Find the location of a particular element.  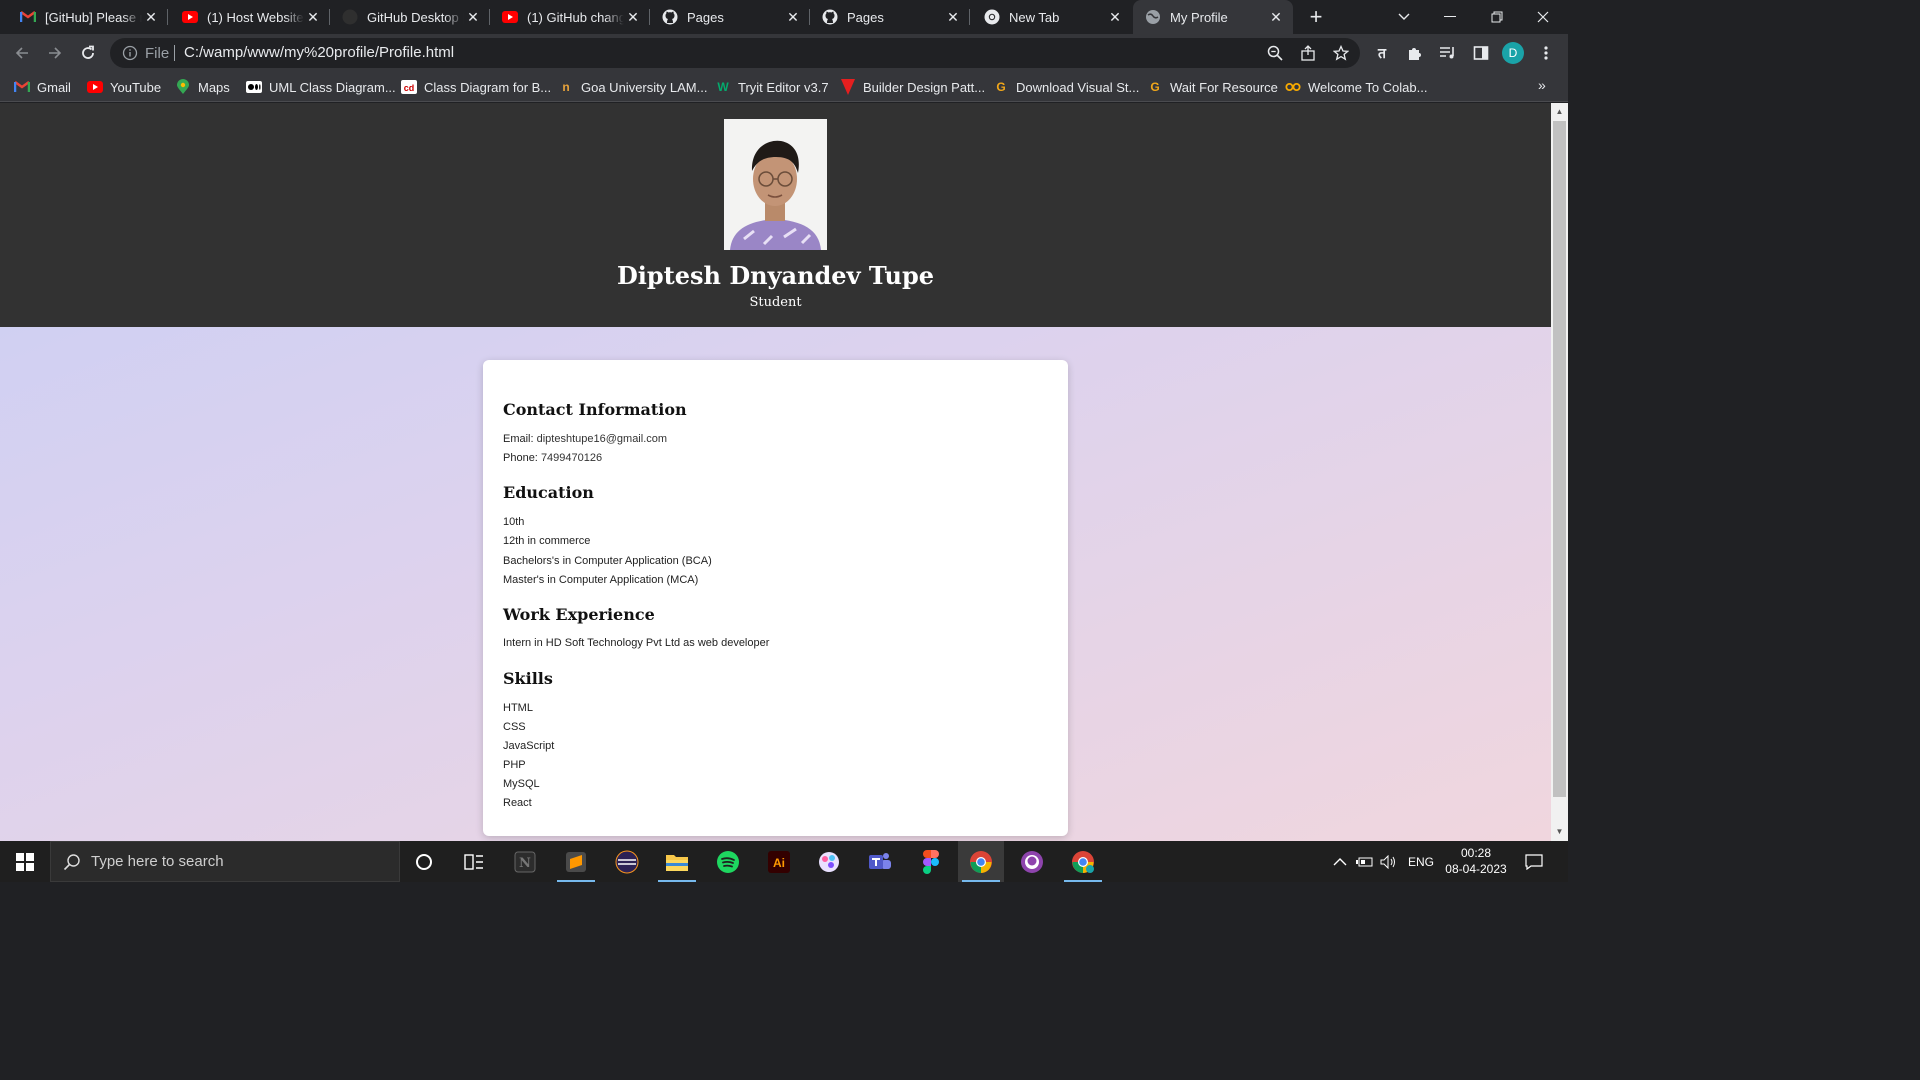

phone-value: 7499470126 is located at coordinates (571, 458).